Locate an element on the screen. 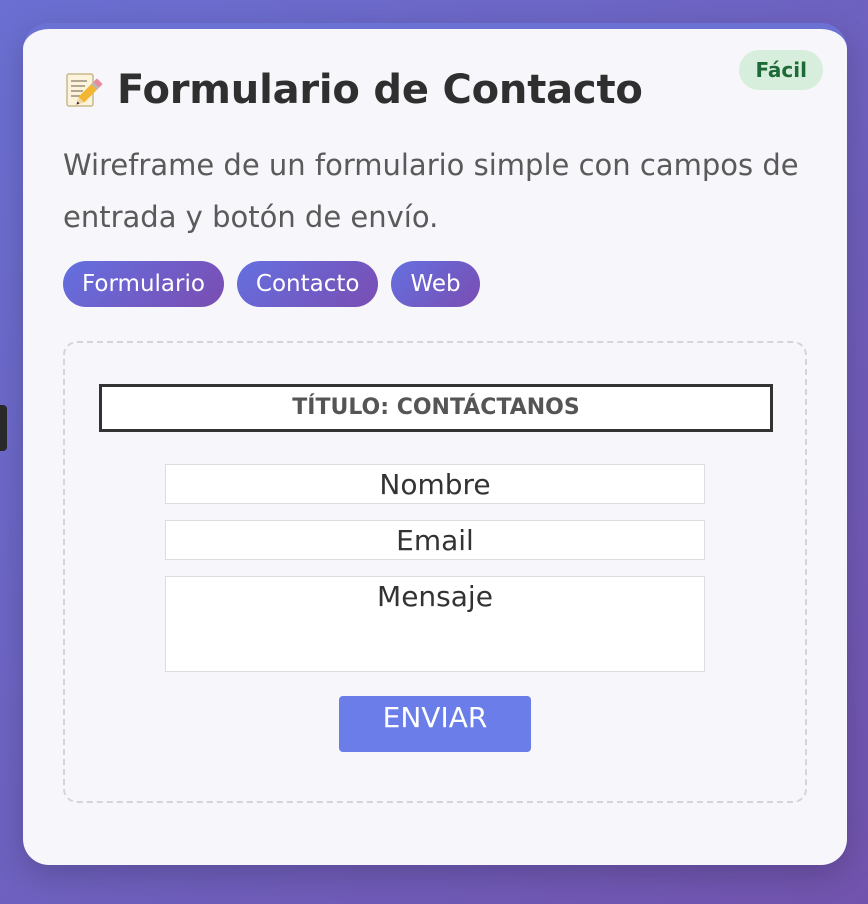 This screenshot has height=904, width=868. card-title: Formulario de Contacto is located at coordinates (380, 90).